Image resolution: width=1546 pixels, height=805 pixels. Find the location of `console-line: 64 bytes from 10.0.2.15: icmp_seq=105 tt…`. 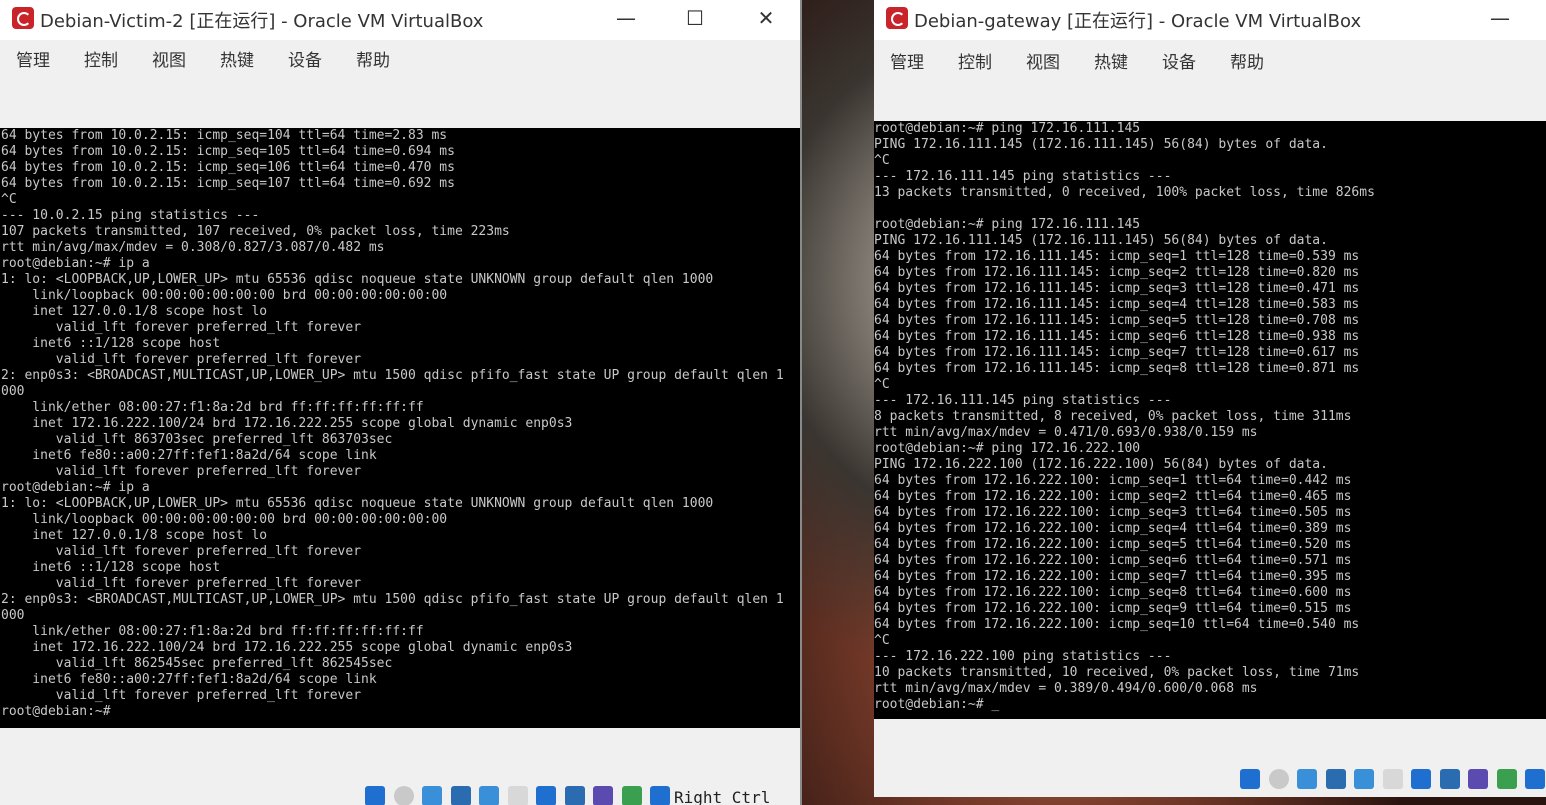

console-line: 64 bytes from 10.0.2.15: icmp_seq=105 tt… is located at coordinates (228, 151).